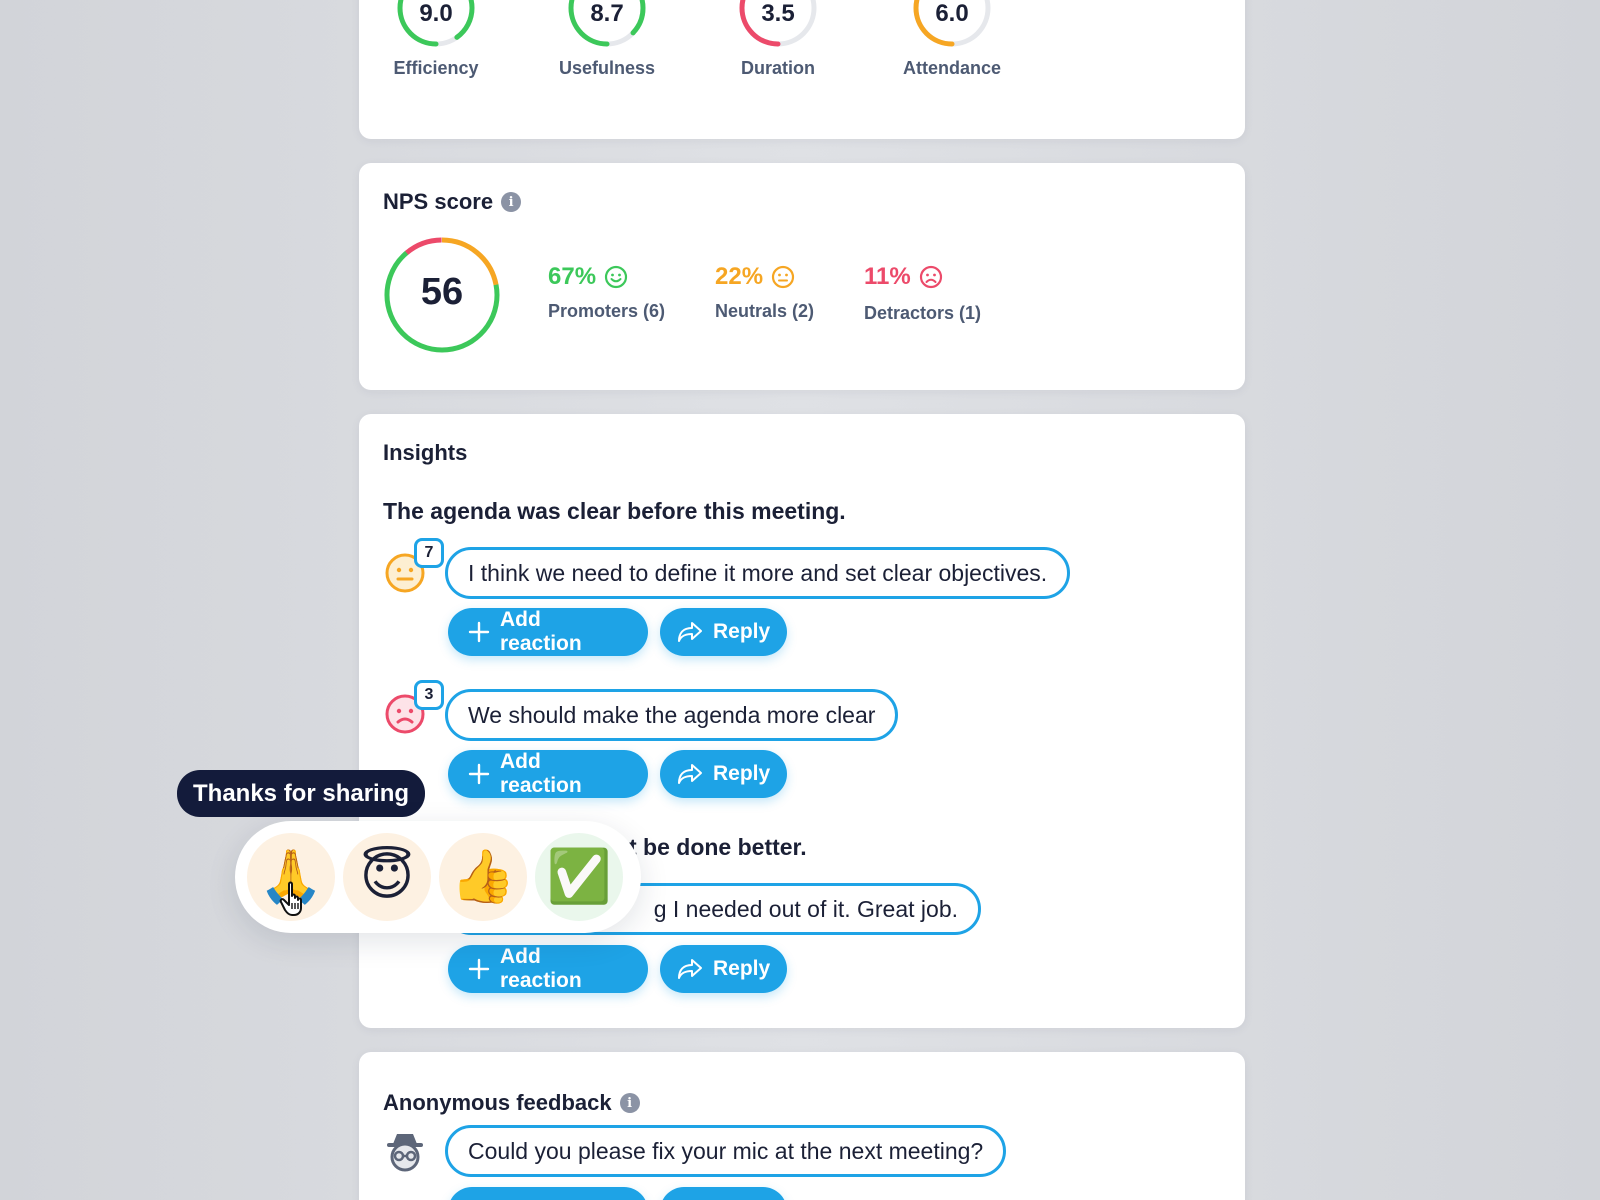 This screenshot has width=1600, height=1200. I want to click on score-gauge-duration: 3.5 Duration, so click(778, 39).